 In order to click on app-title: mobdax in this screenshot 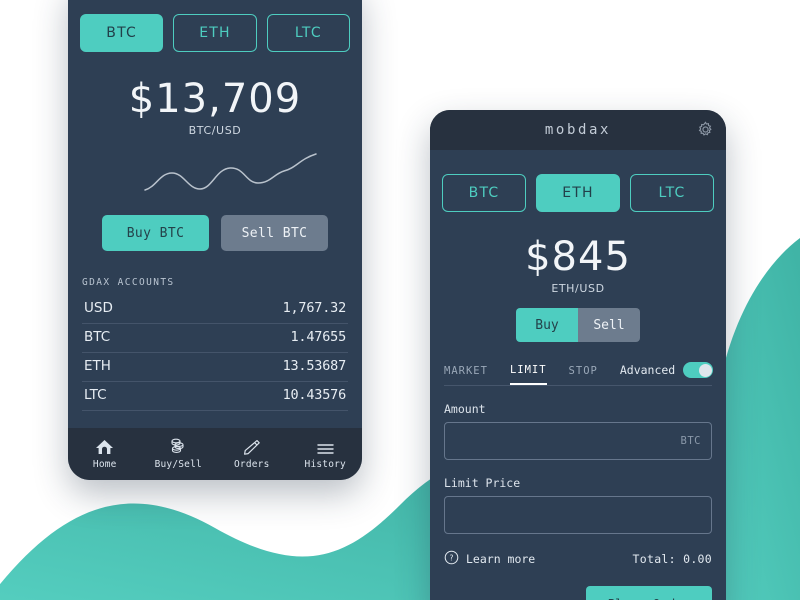, I will do `click(578, 130)`.